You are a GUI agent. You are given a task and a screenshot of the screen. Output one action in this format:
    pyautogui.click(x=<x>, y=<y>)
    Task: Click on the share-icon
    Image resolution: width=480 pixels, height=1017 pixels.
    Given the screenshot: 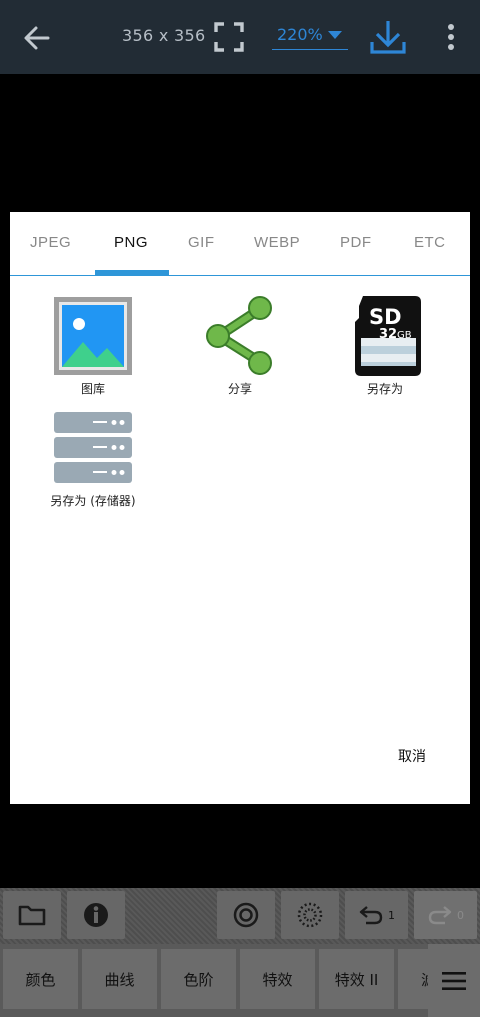 What is the action you would take?
    pyautogui.click(x=239, y=335)
    